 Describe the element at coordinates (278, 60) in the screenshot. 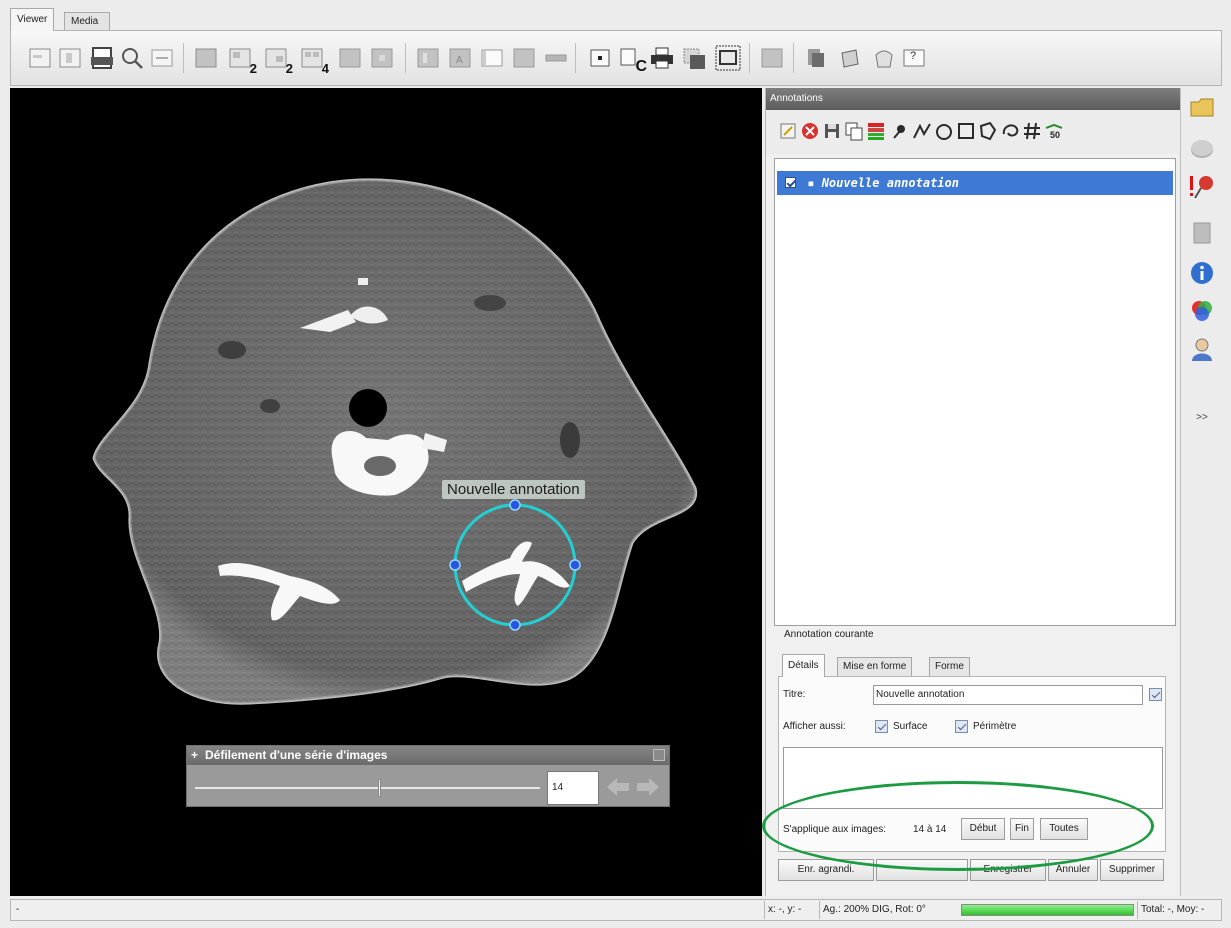

I see `series-2b-icon: 2` at that location.